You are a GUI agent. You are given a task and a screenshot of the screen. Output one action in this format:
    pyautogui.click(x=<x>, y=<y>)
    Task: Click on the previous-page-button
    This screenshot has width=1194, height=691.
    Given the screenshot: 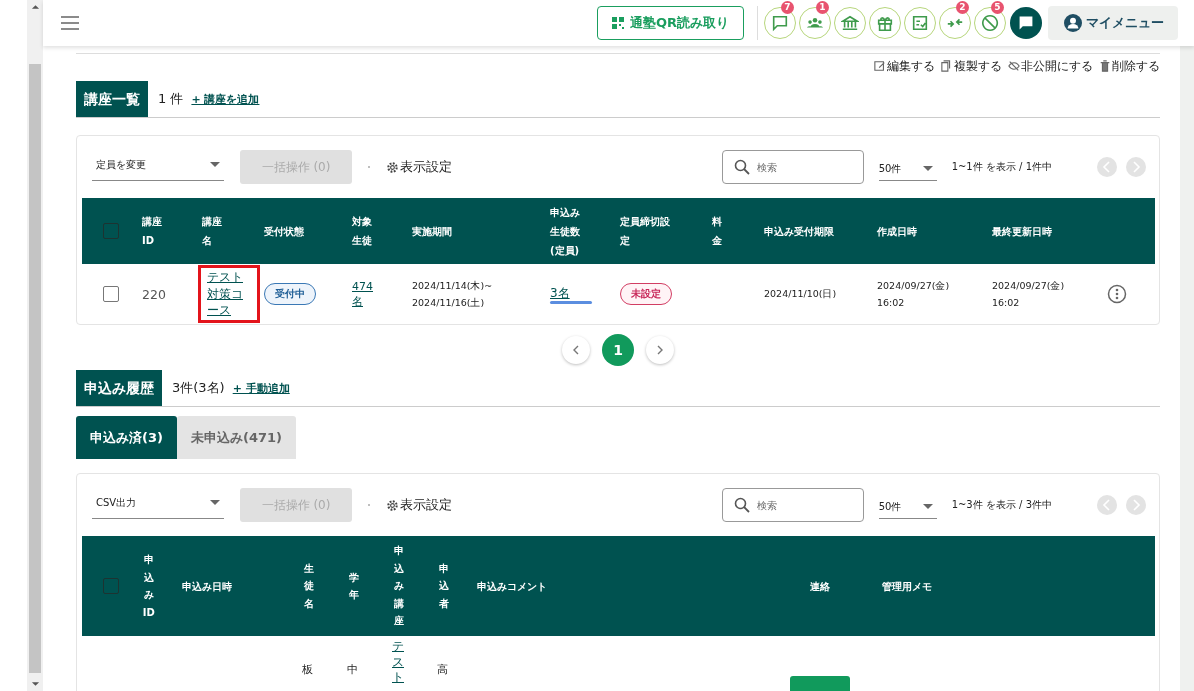 What is the action you would take?
    pyautogui.click(x=576, y=350)
    